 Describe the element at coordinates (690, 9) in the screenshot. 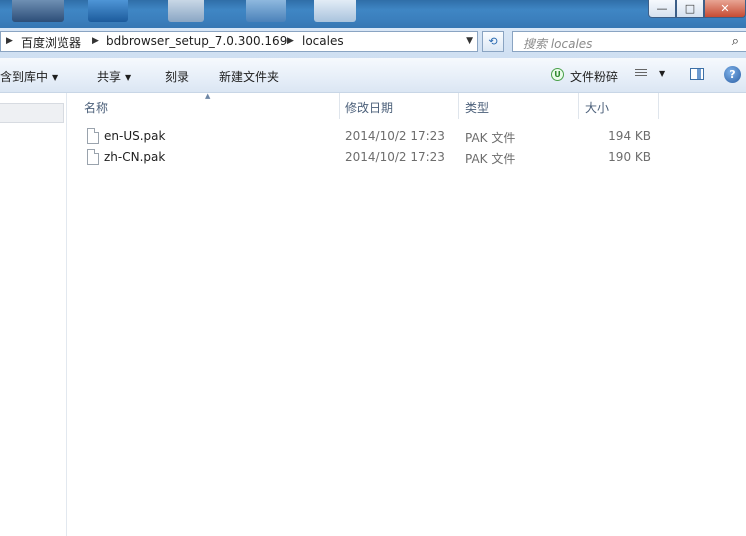

I see `maximize-button: □` at that location.